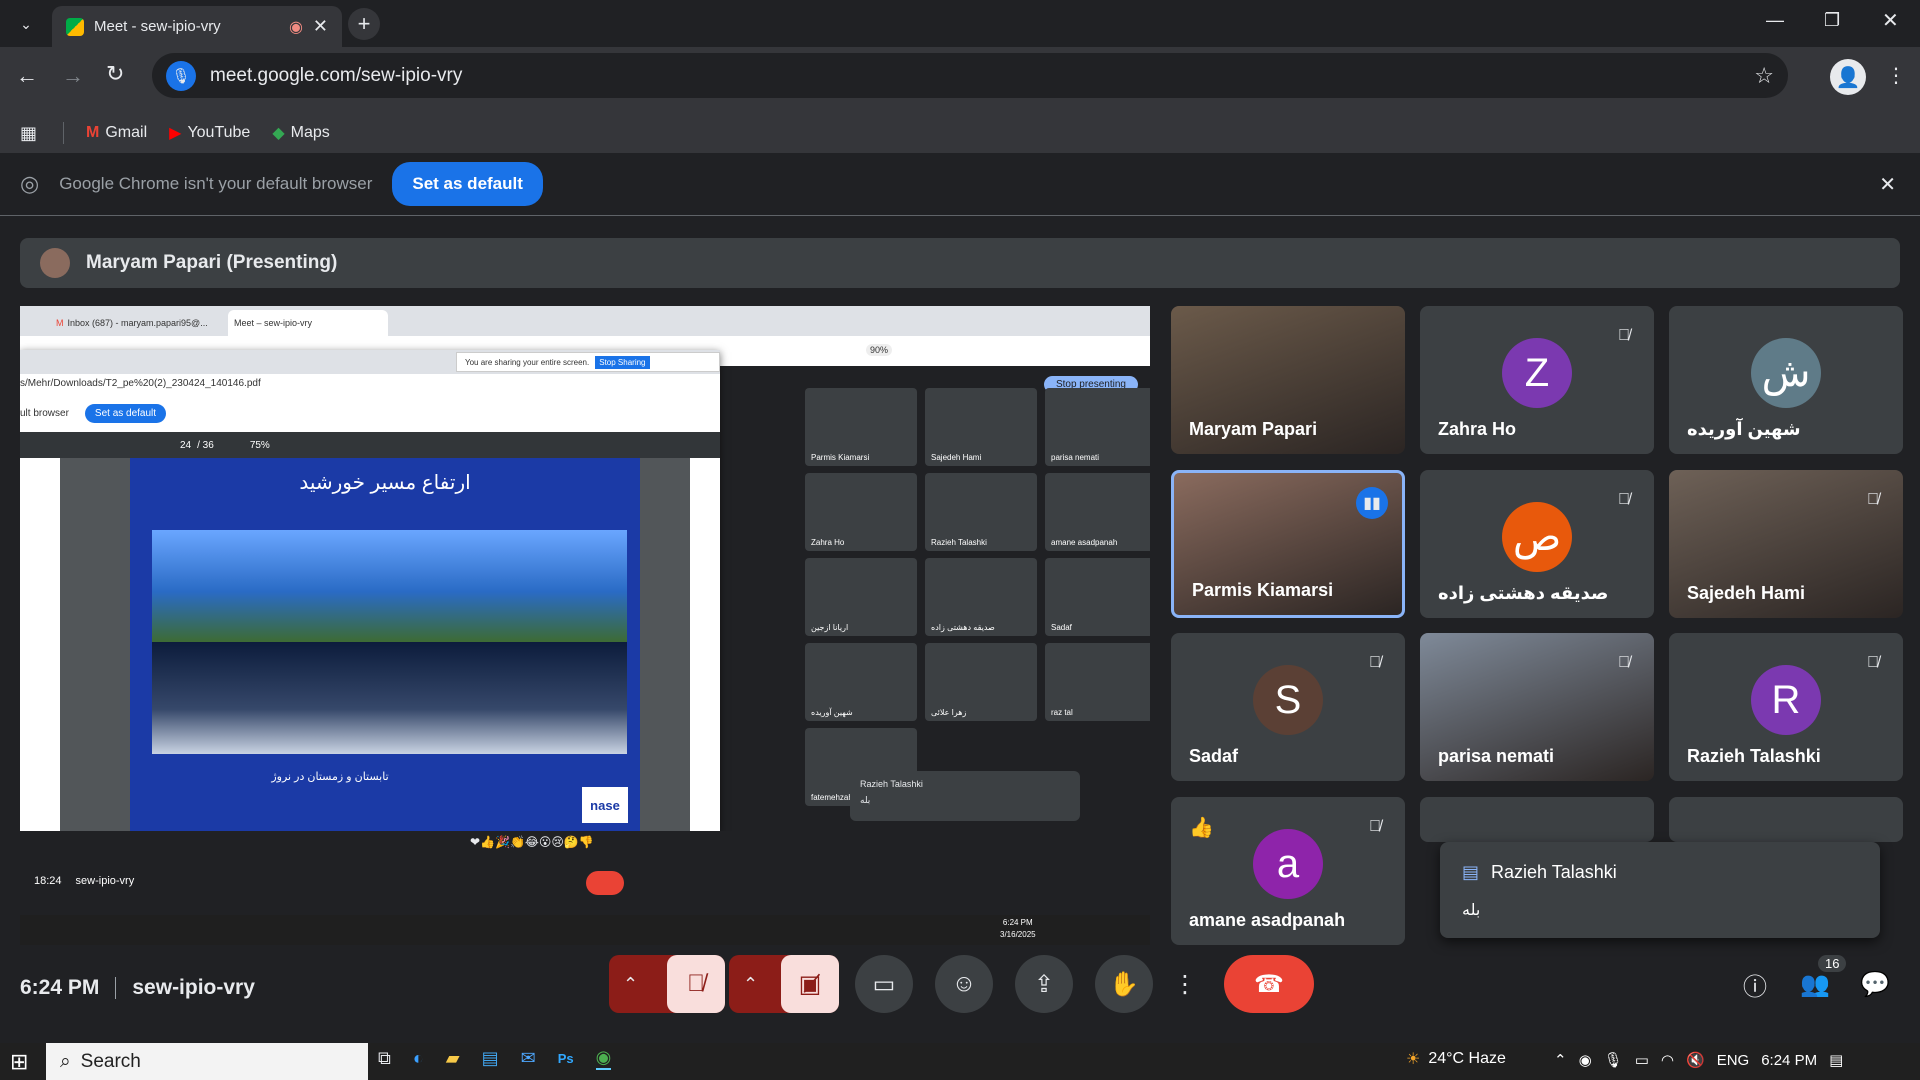 The image size is (1920, 1080). What do you see at coordinates (981, 427) in the screenshot?
I see `mini-tile: Sajedeh Hami` at bounding box center [981, 427].